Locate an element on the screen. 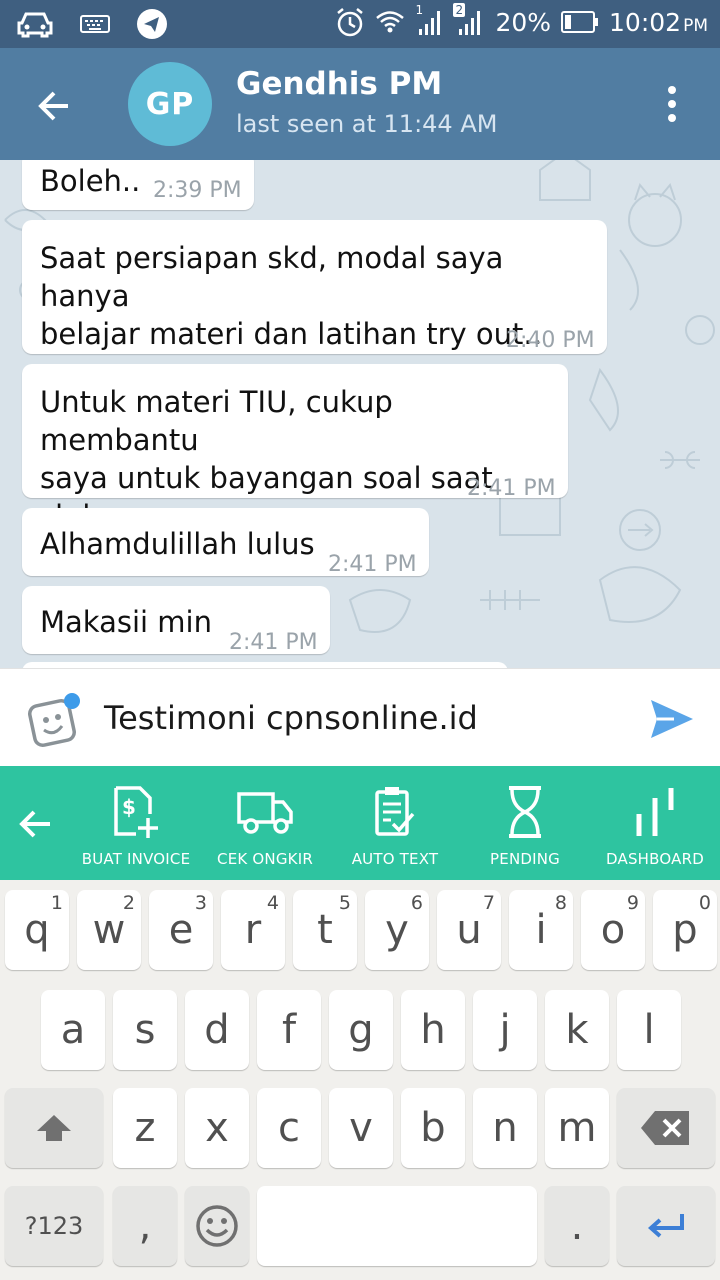 This screenshot has width=720, height=1280. cek-ongkir-button: CEK ONGKIR is located at coordinates (265, 826).